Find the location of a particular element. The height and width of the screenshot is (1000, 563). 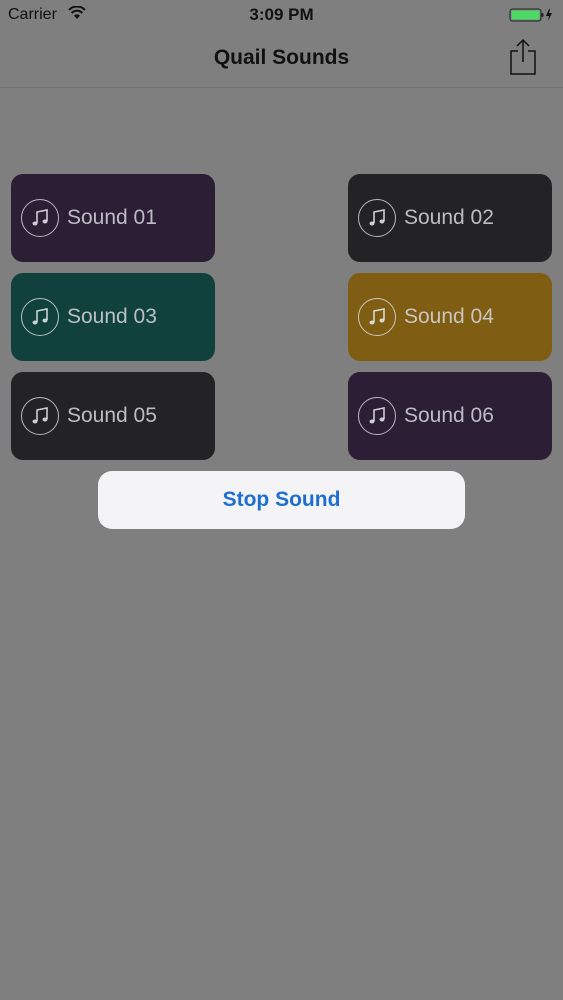

sound-label: Sound 06 is located at coordinates (449, 415).